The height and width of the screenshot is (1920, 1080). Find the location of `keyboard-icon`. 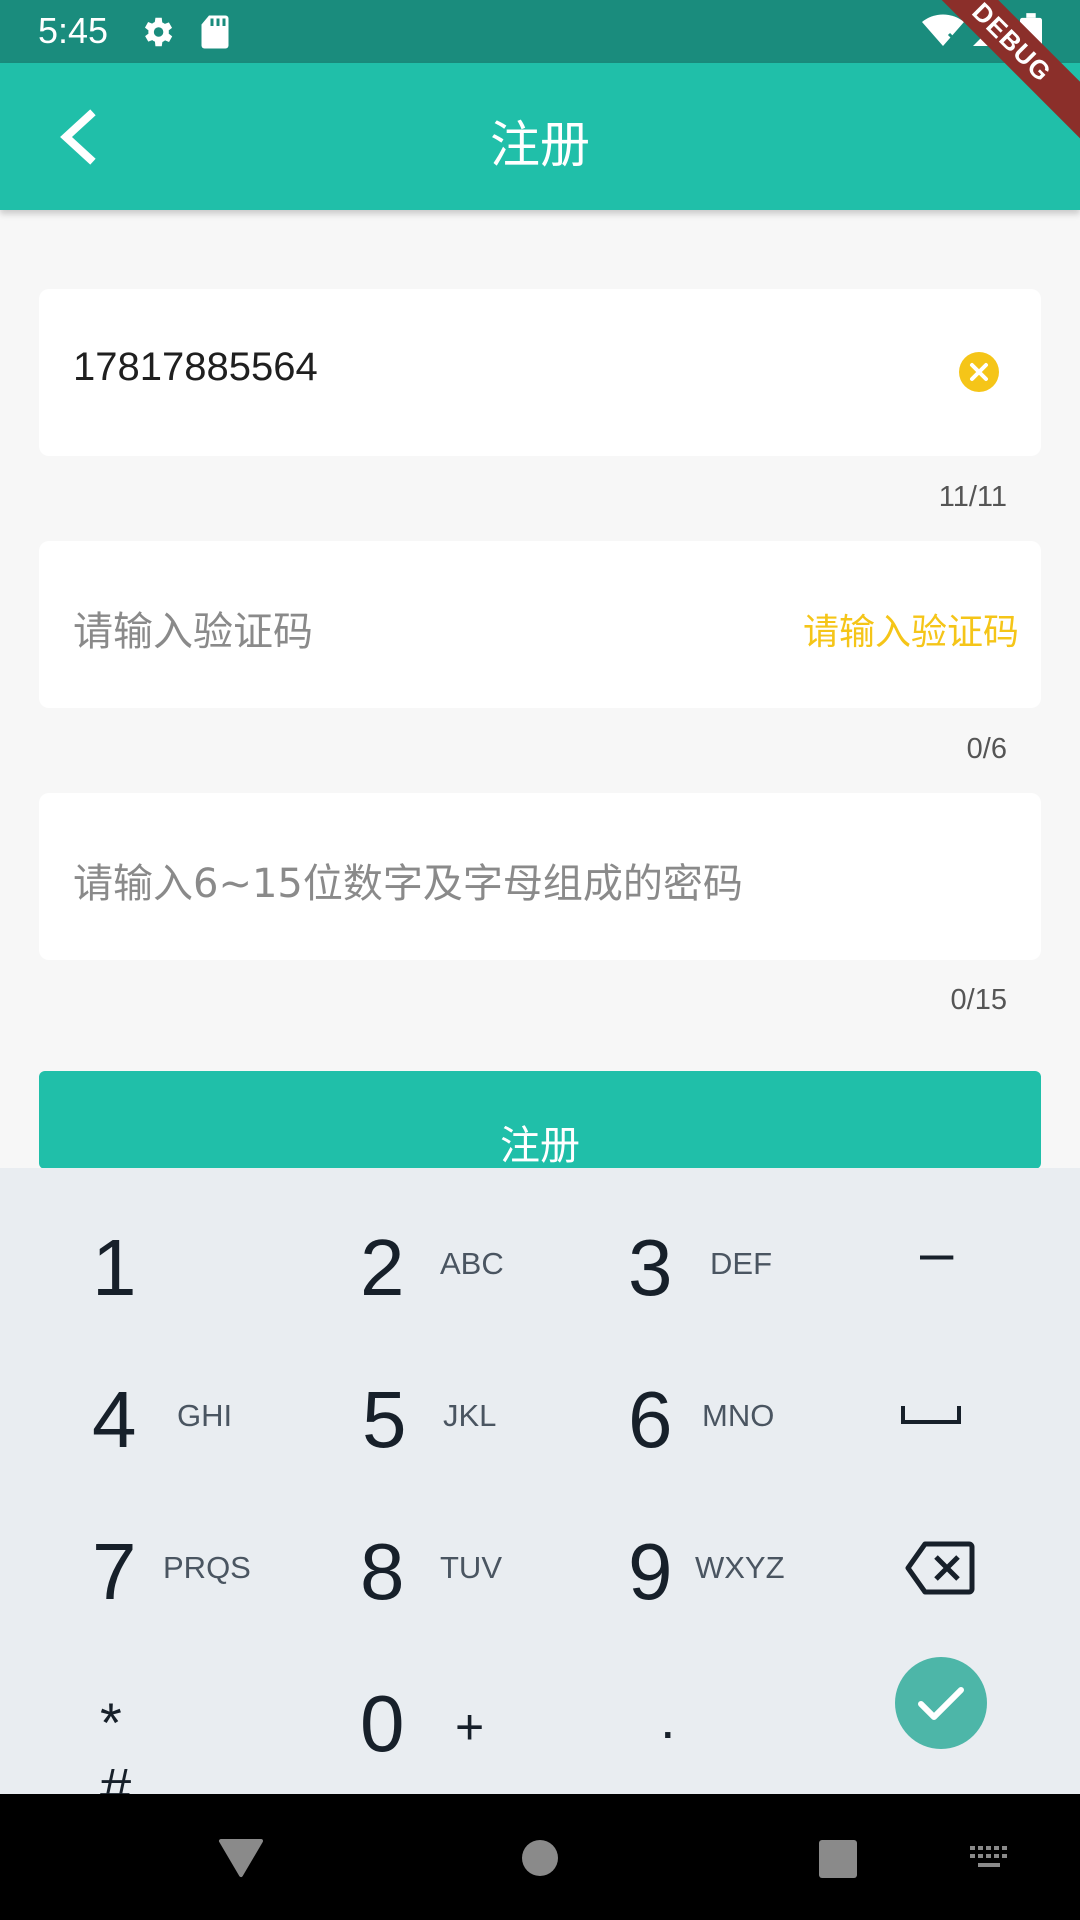

keyboard-icon is located at coordinates (990, 1858).